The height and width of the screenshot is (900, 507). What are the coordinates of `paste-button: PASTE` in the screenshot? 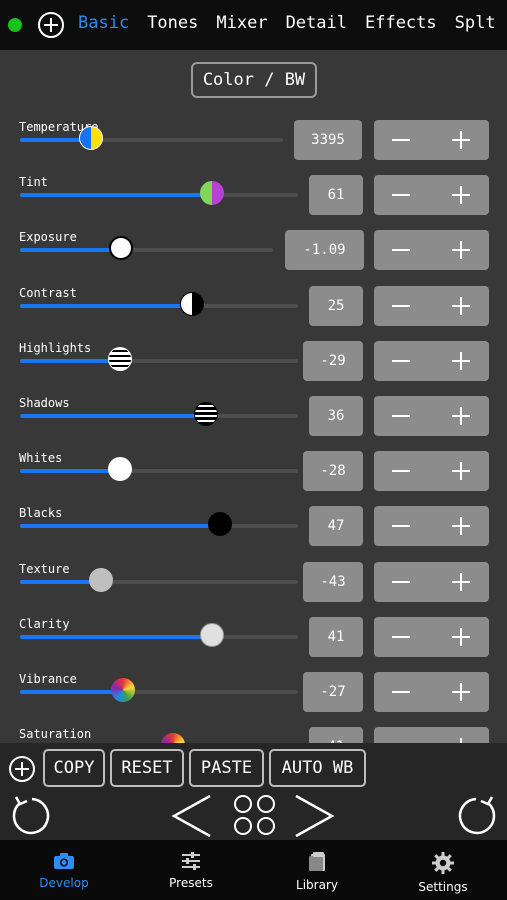 It's located at (226, 768).